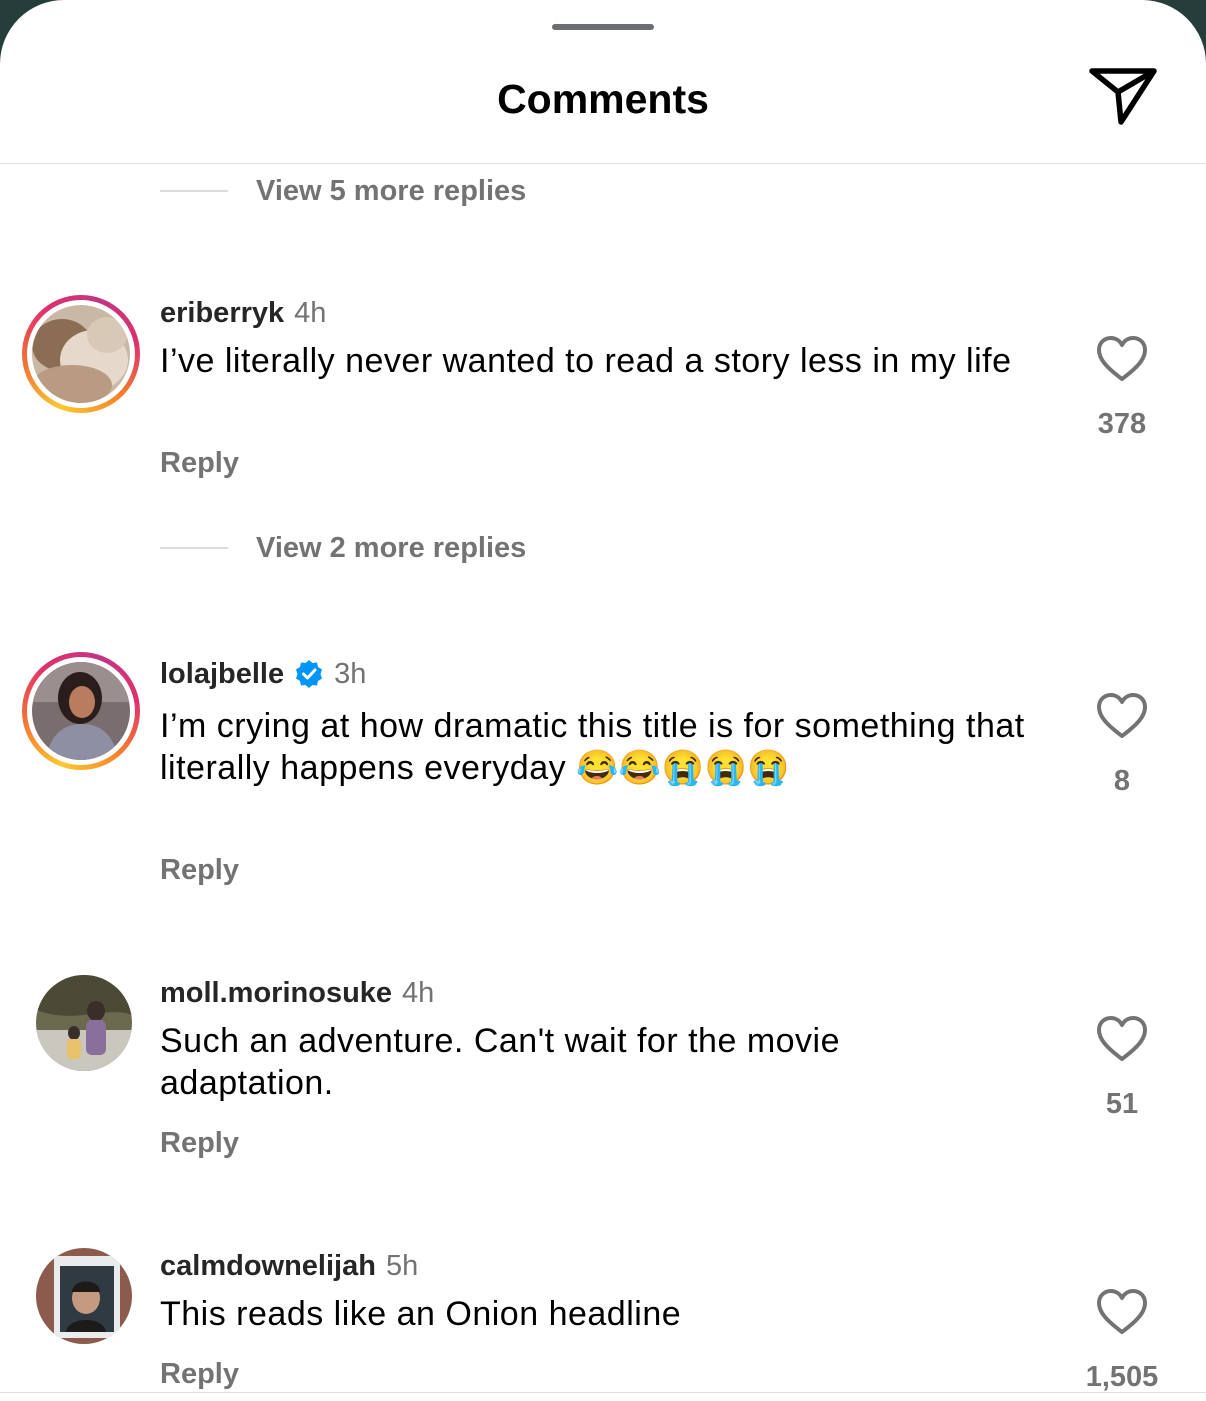  Describe the element at coordinates (350, 674) in the screenshot. I see `timestamp: 3h` at that location.